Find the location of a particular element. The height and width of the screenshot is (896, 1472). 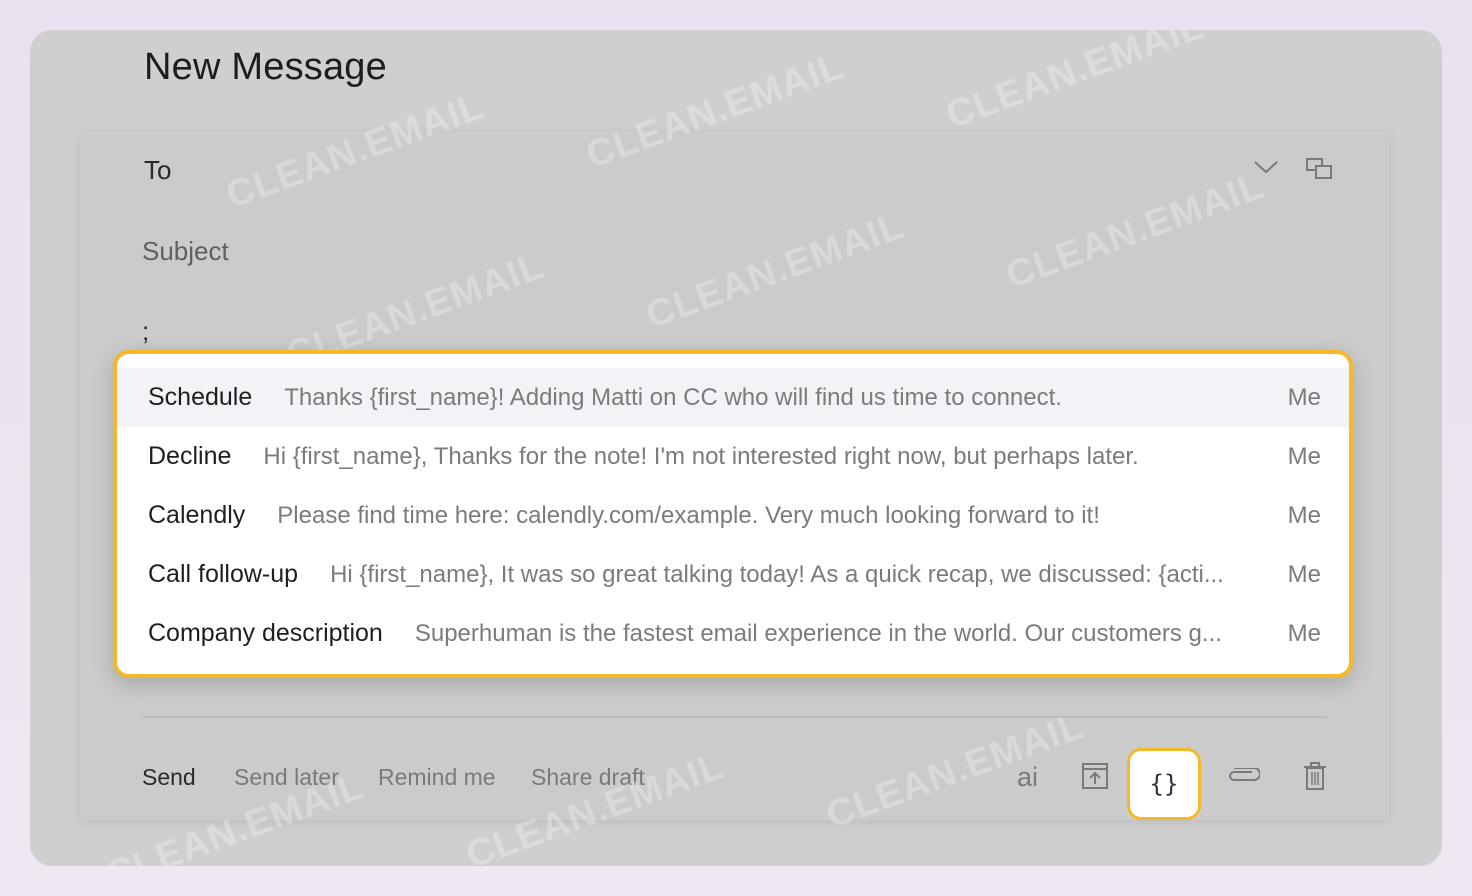

send-button: Send is located at coordinates (169, 777).